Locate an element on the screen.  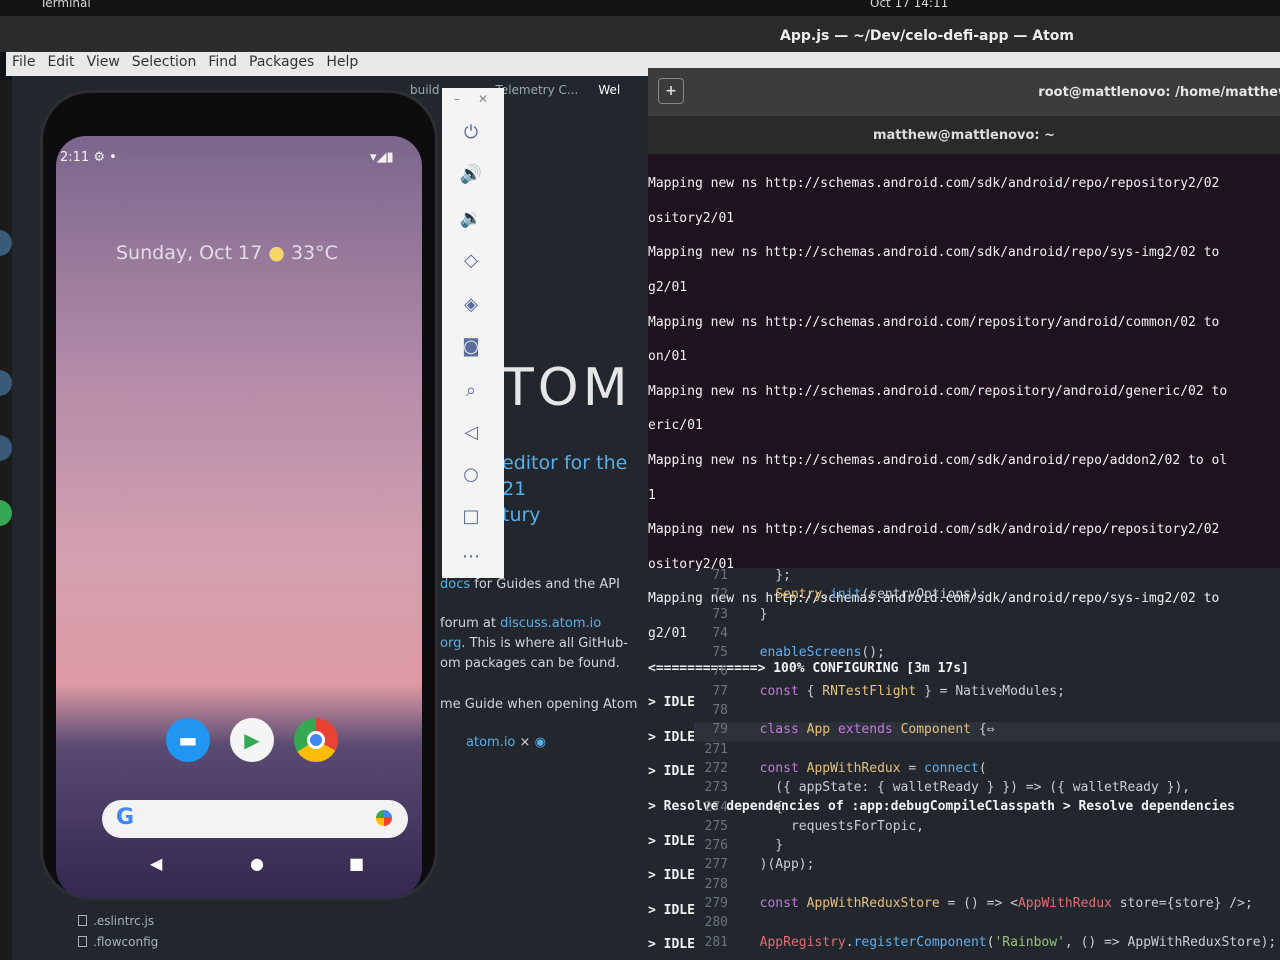
line-number: 278 is located at coordinates (716, 884).